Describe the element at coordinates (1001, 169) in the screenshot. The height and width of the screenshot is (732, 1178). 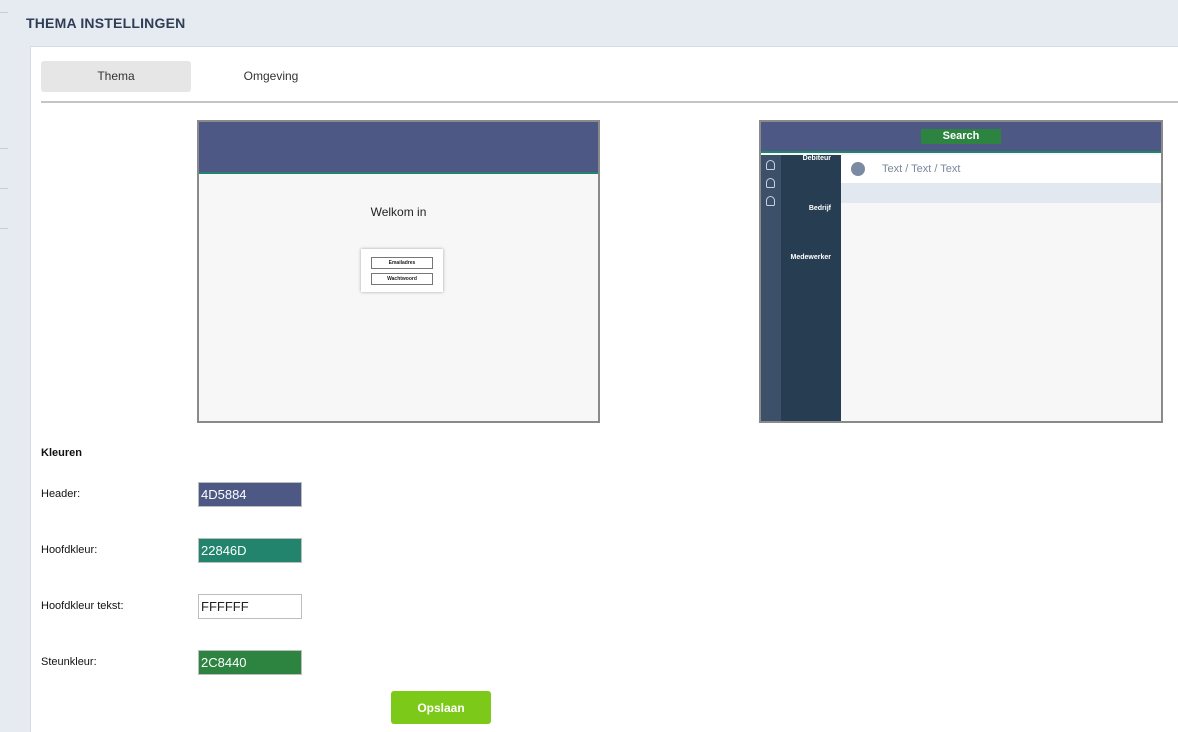
I see `list-item: Text / Text / Text` at that location.